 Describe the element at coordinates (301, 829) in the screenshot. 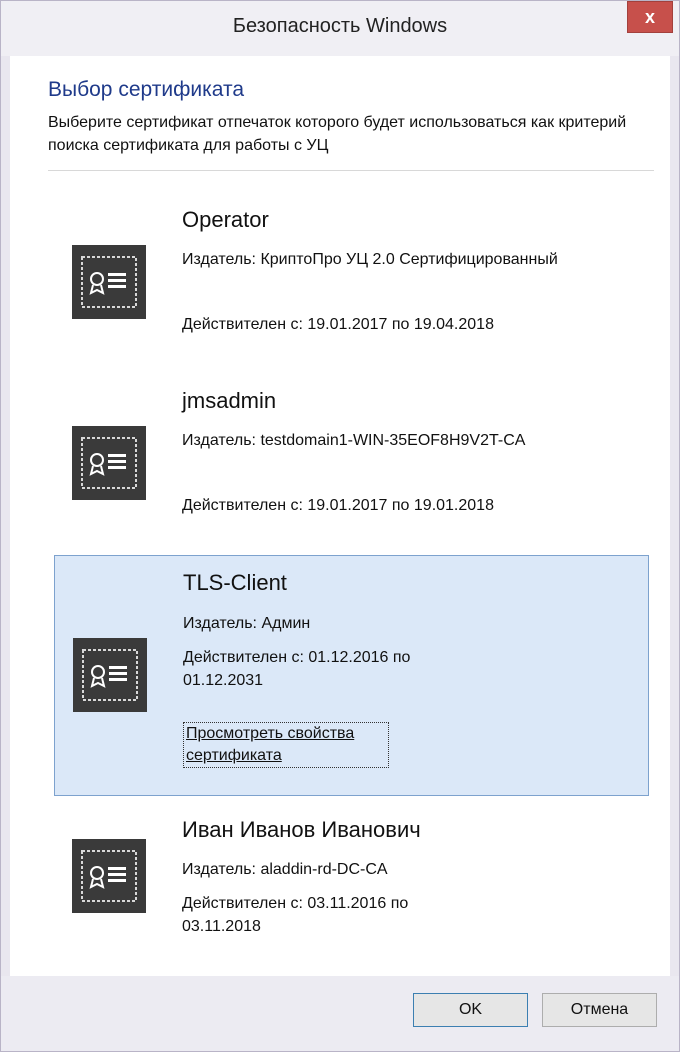

I see `certificate-name: Иван Иванов Иванович` at that location.